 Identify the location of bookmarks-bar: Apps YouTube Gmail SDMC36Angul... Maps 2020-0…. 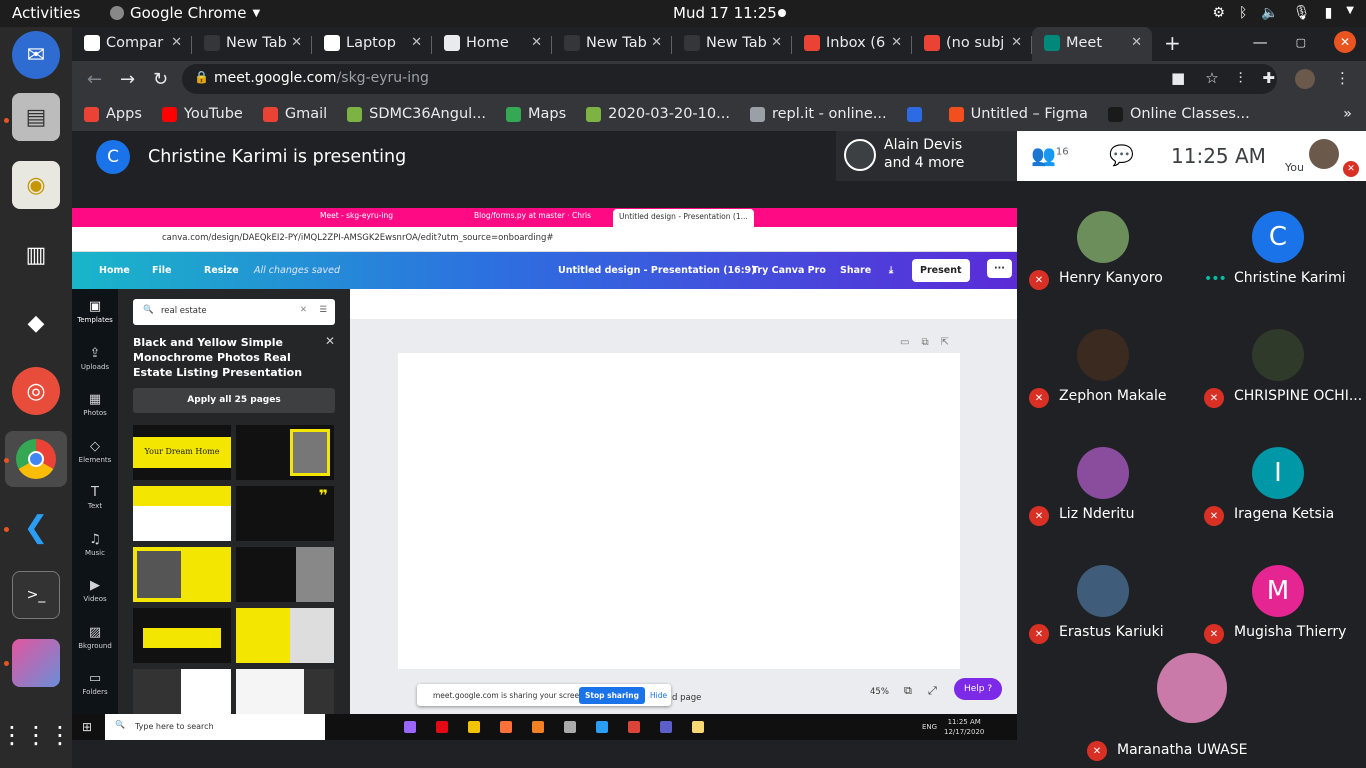
(719, 114).